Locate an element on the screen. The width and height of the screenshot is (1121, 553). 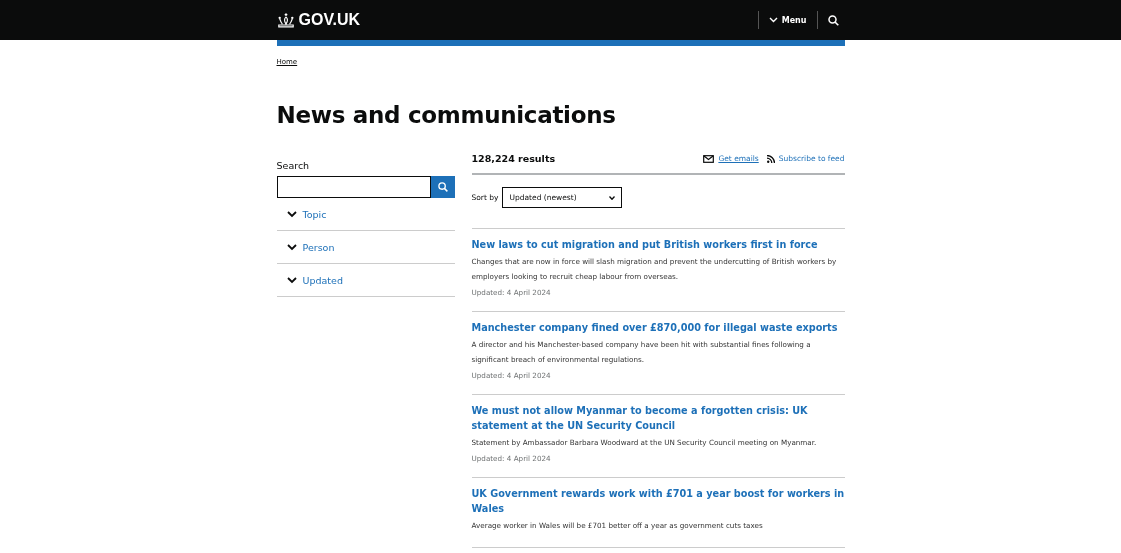
menu-button: Menu is located at coordinates (787, 20).